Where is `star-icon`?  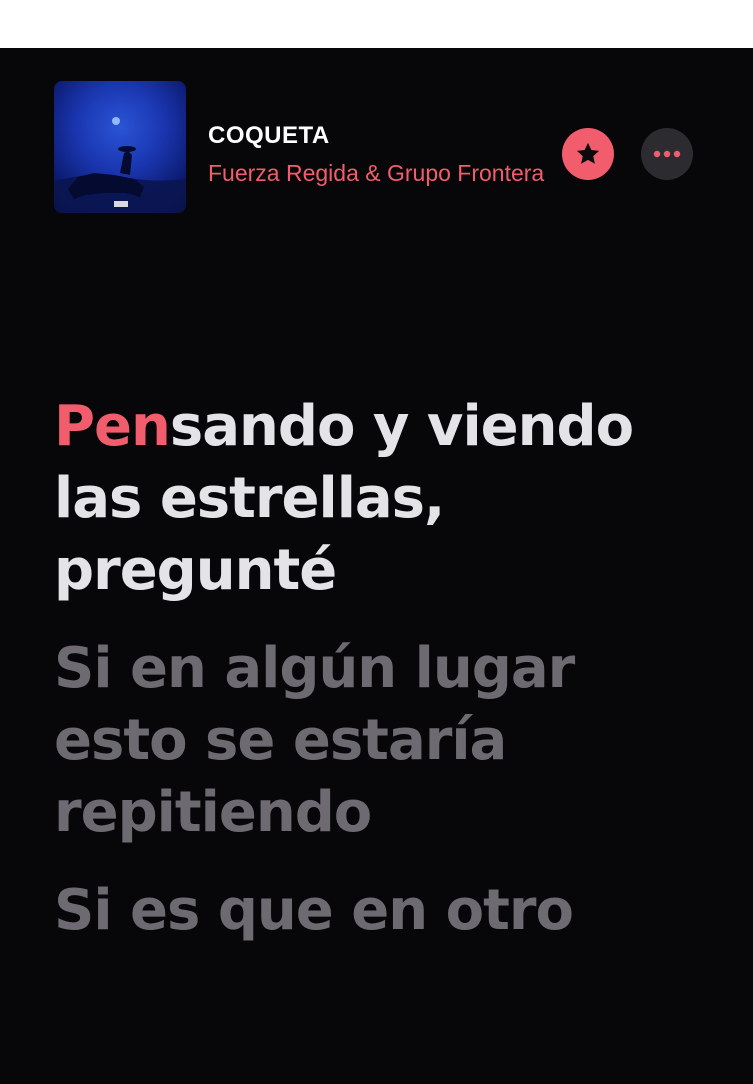 star-icon is located at coordinates (588, 153).